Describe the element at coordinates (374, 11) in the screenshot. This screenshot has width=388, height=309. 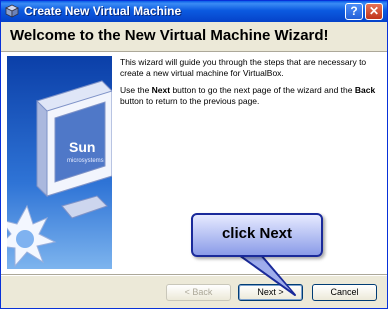
I see `close-button: ✕` at that location.